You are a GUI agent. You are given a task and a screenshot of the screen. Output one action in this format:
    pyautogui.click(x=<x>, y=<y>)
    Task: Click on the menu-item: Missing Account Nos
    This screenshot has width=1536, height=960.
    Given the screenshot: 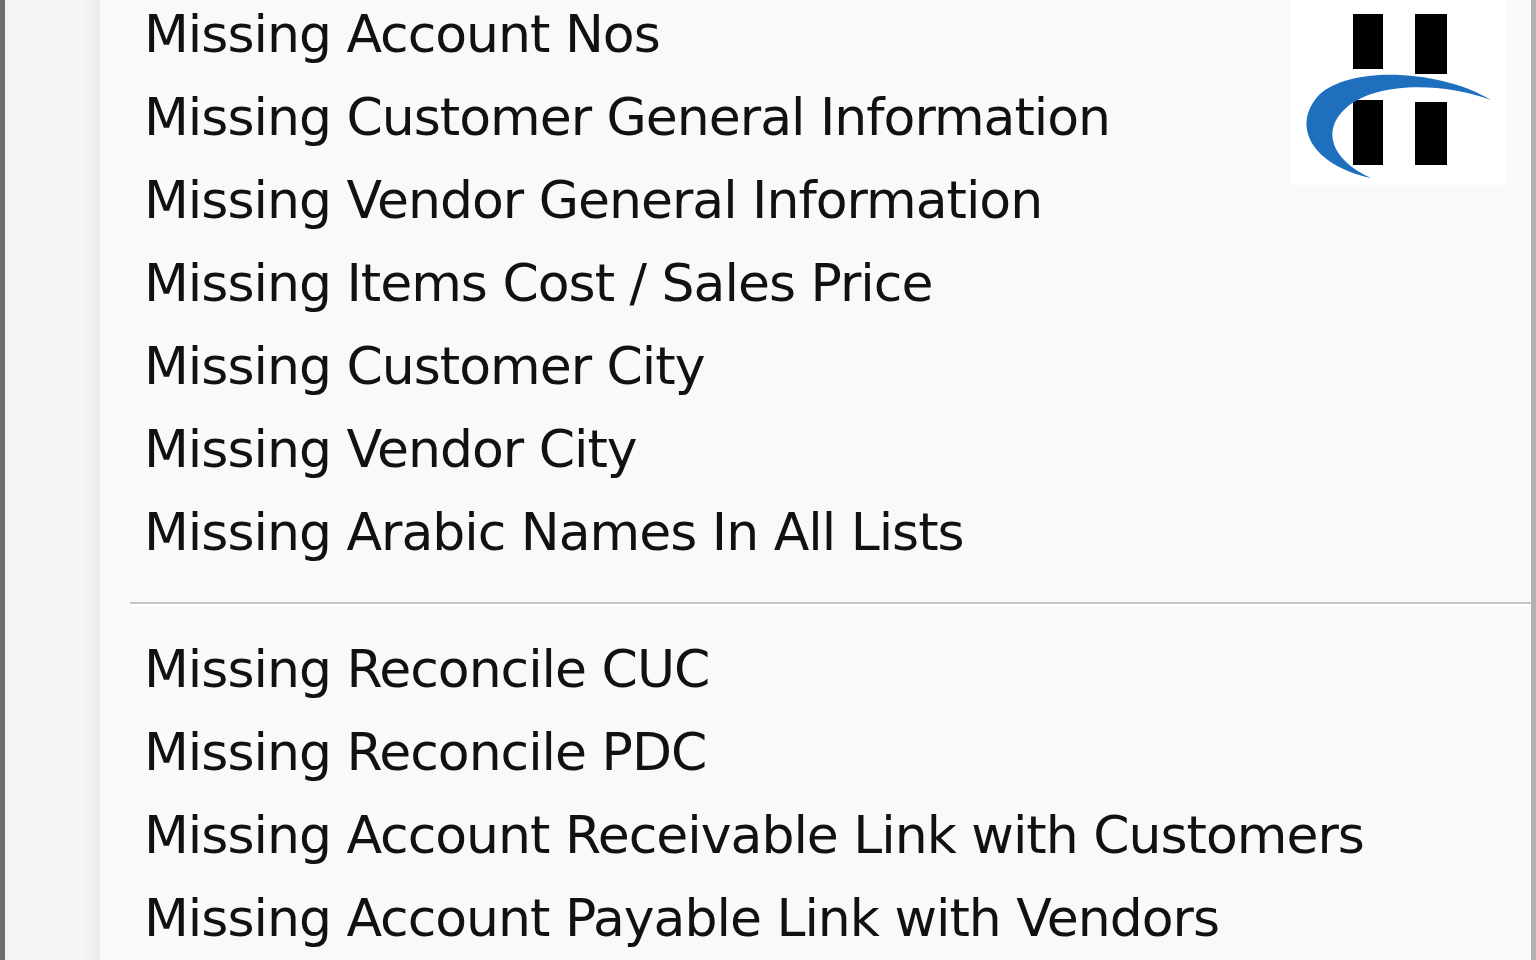 What is the action you would take?
    pyautogui.click(x=815, y=38)
    